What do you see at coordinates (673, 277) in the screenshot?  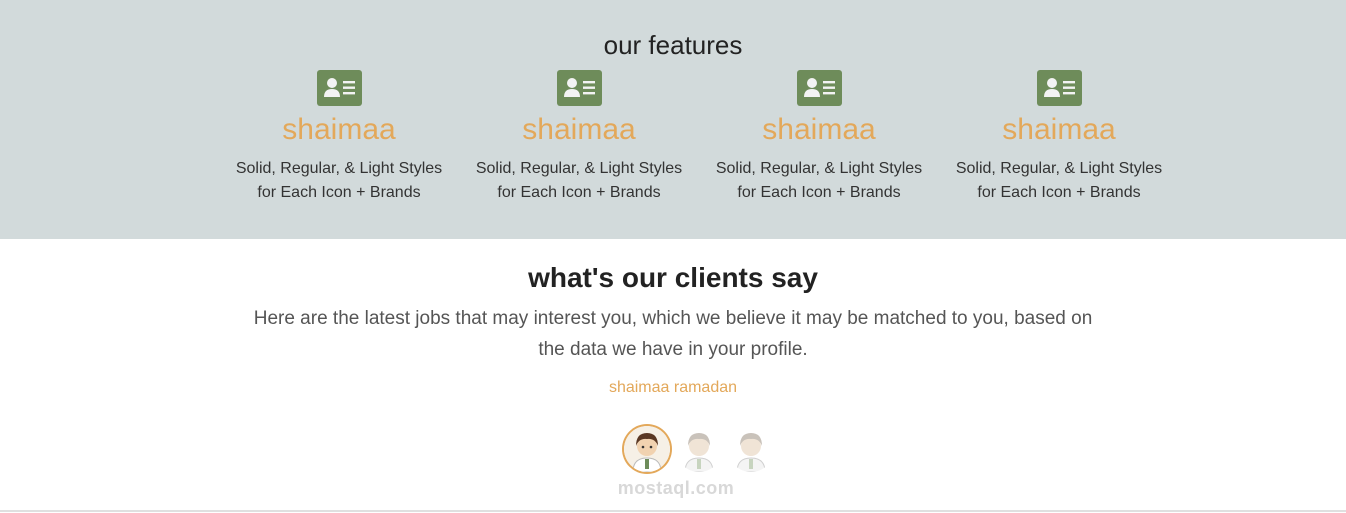 I see `clients-title: what's our clients say` at bounding box center [673, 277].